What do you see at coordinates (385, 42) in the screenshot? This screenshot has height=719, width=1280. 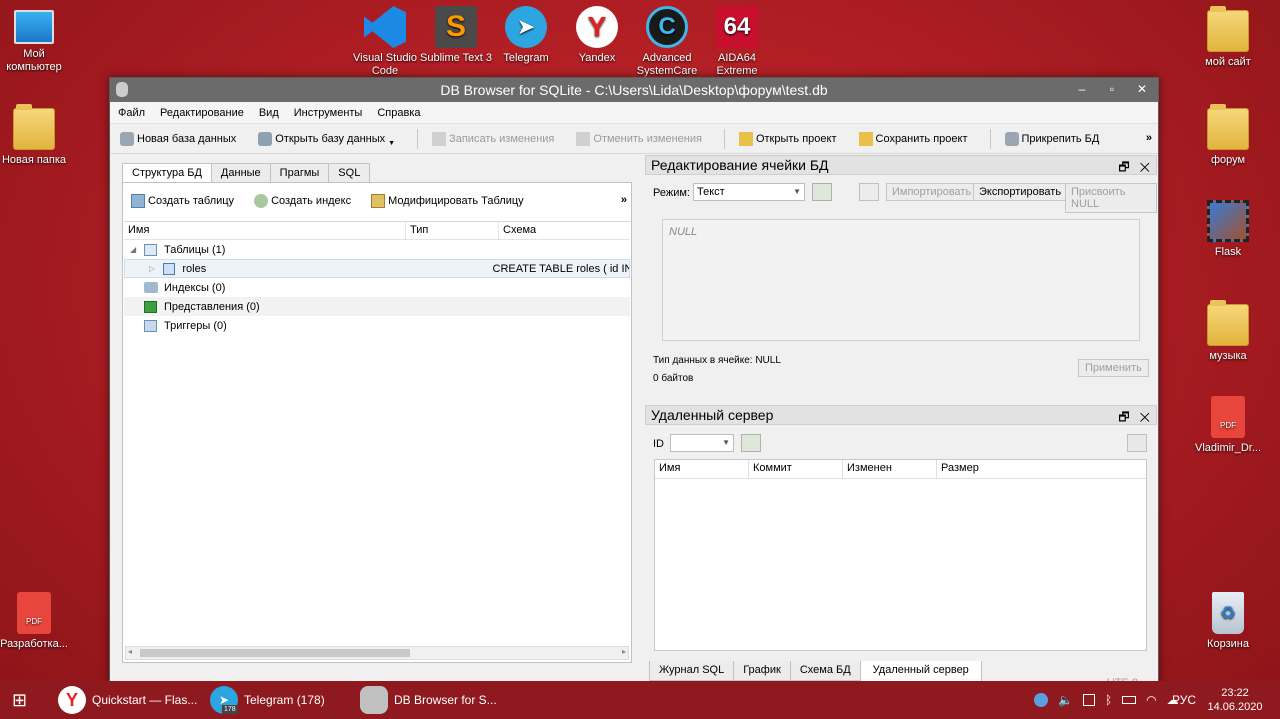 I see `desktop-icon-vscode: Visual Studio Code` at bounding box center [385, 42].